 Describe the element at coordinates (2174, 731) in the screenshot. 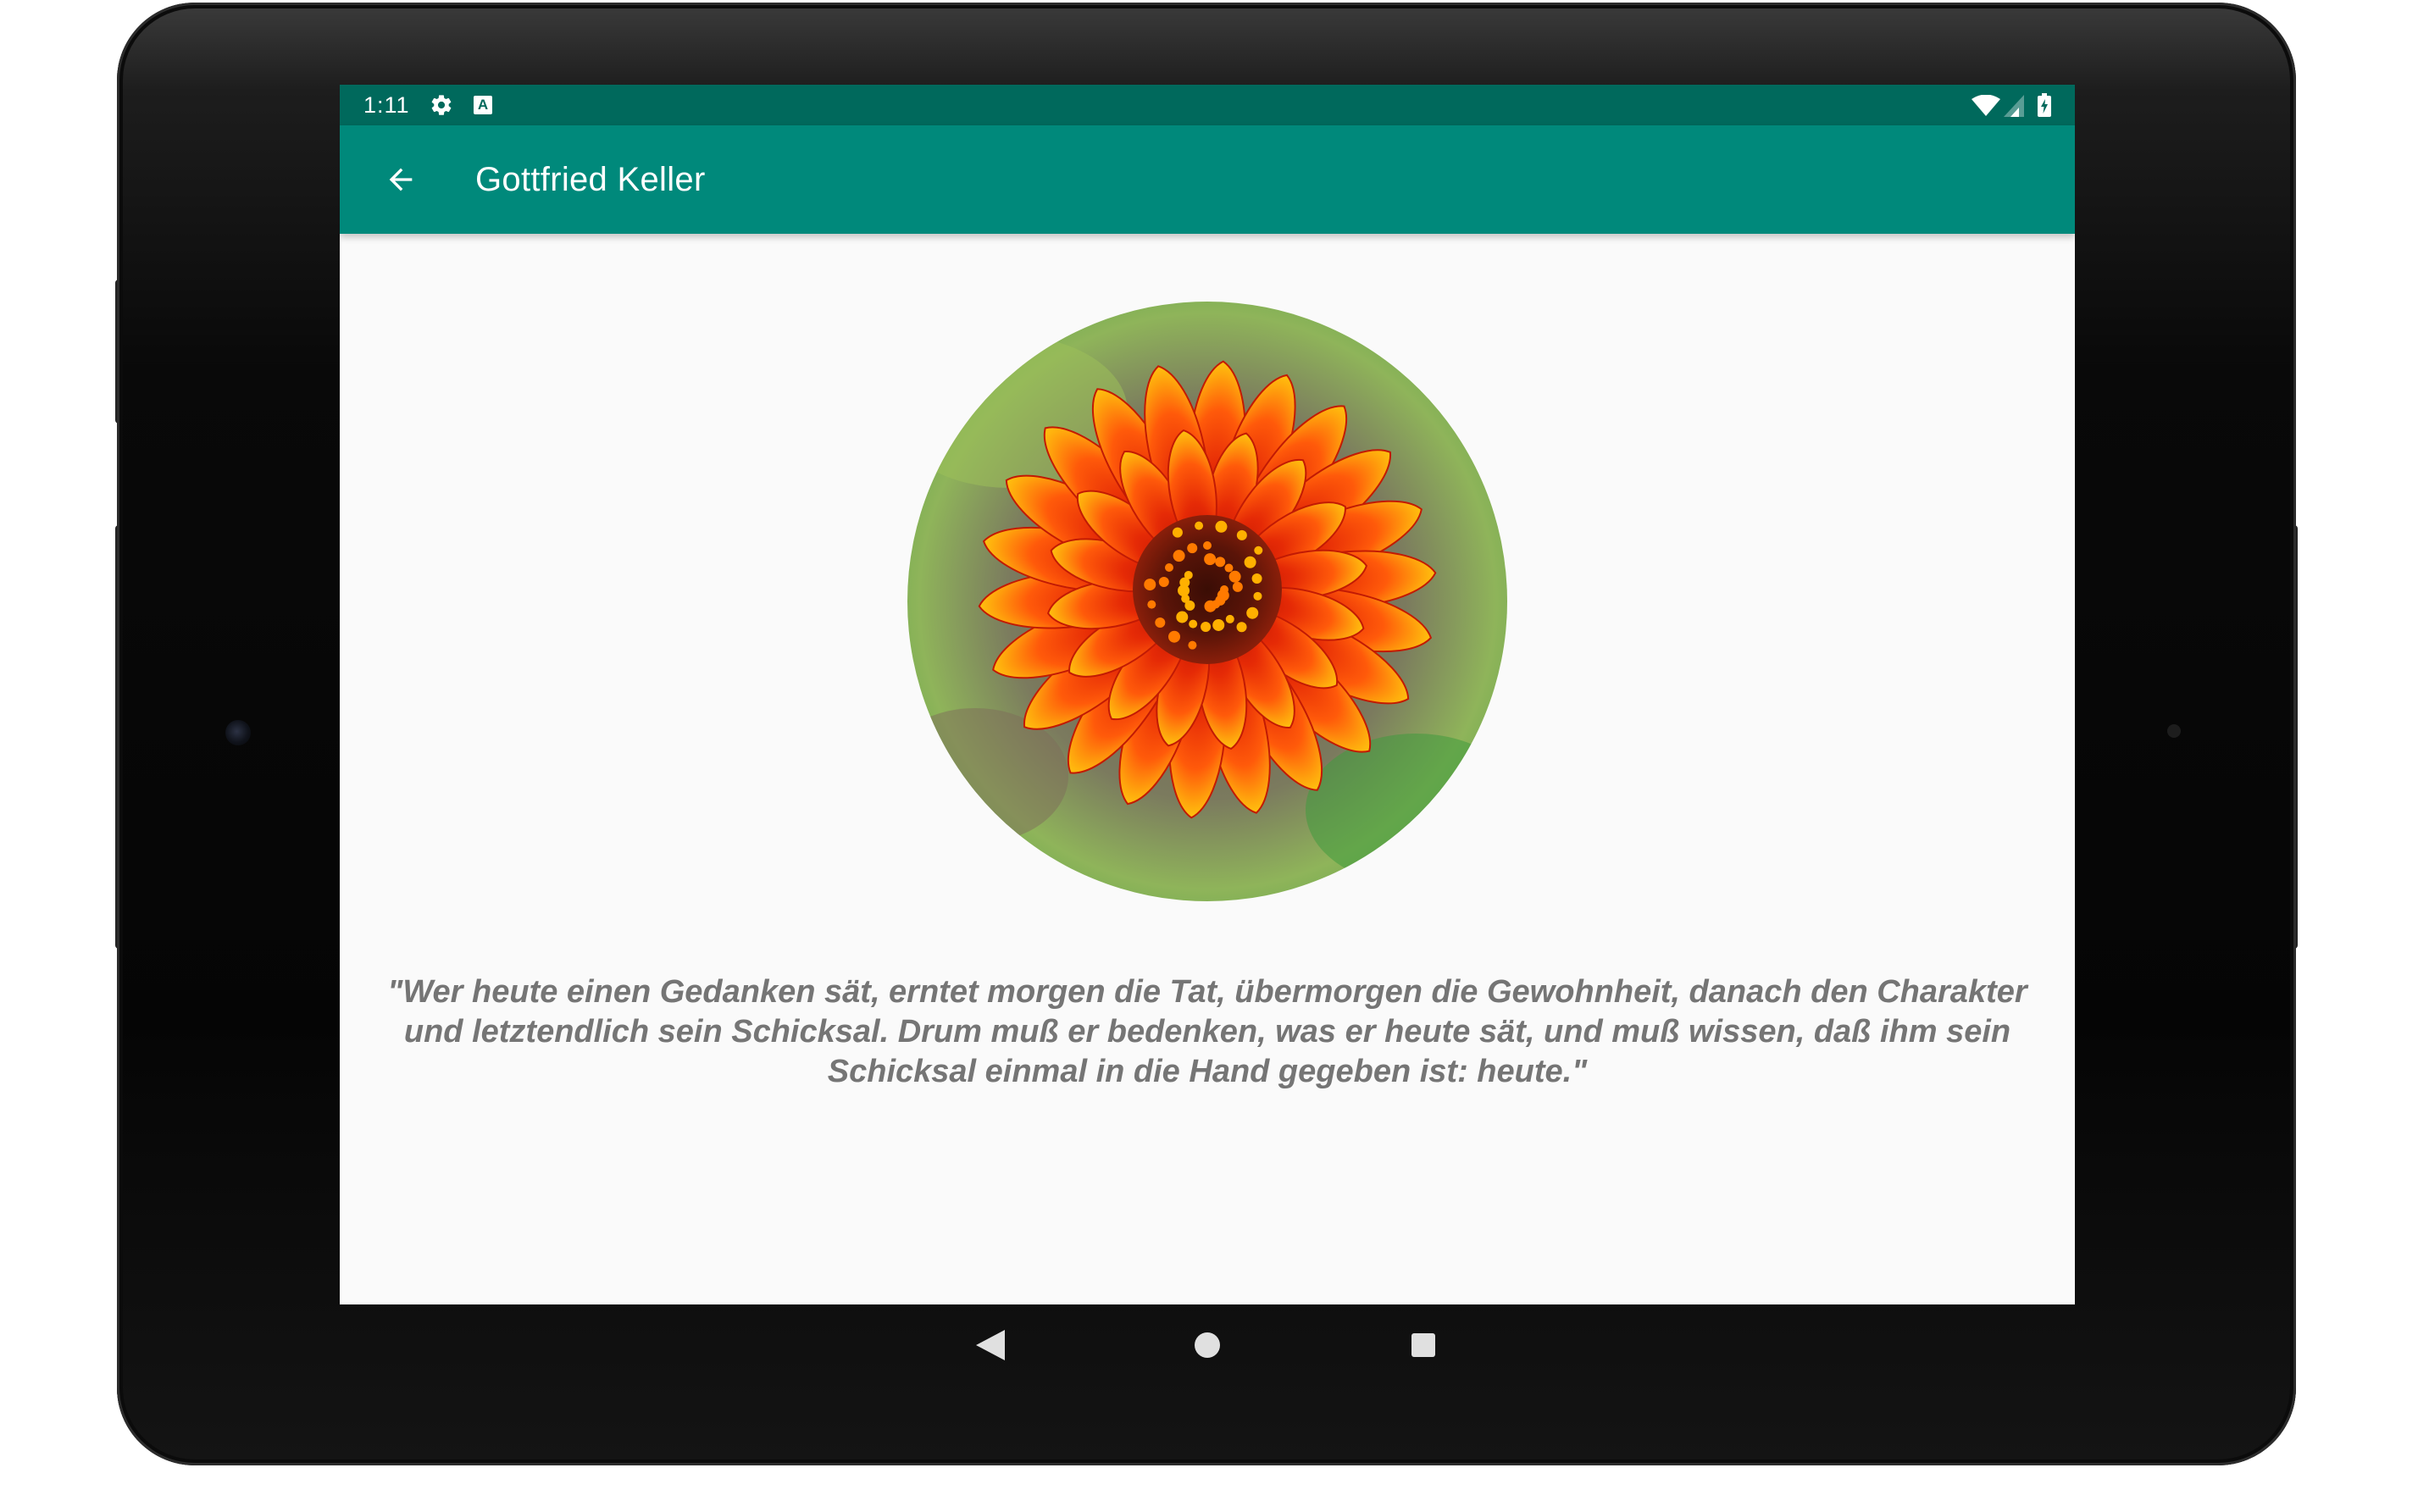

I see `proximity-sensor` at that location.